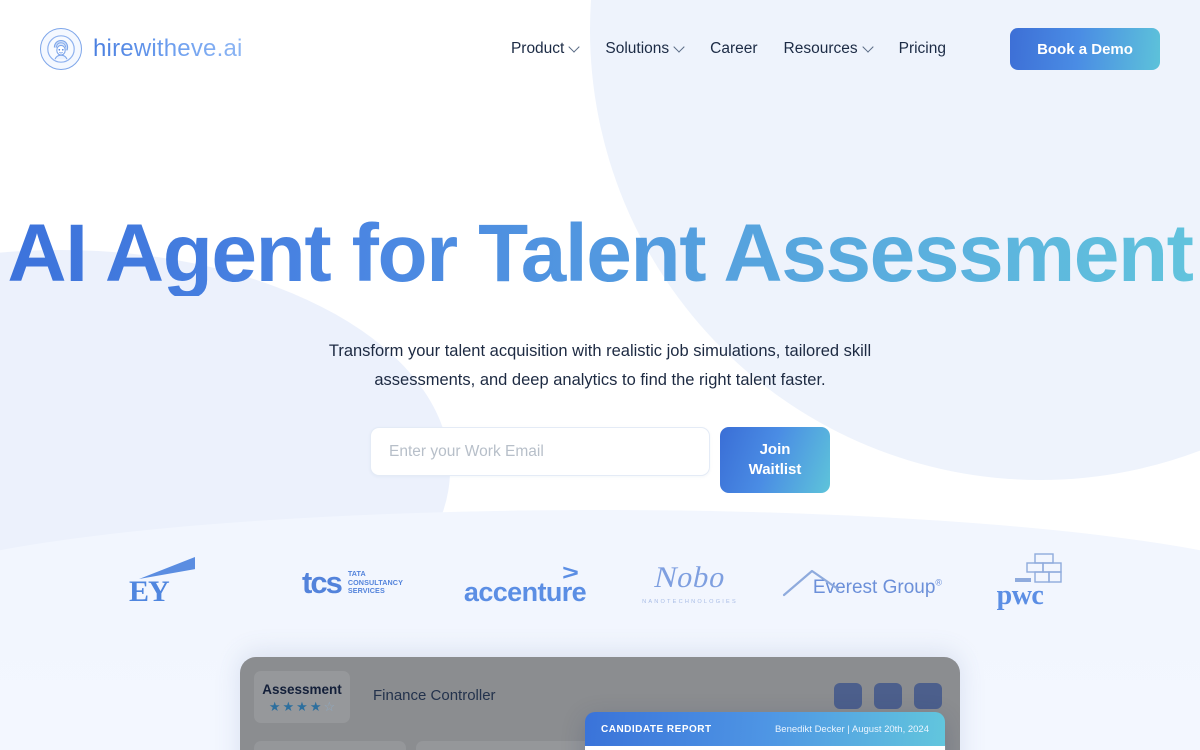 Image resolution: width=1200 pixels, height=750 pixels. I want to click on nav-item-solutions: Solutions, so click(644, 49).